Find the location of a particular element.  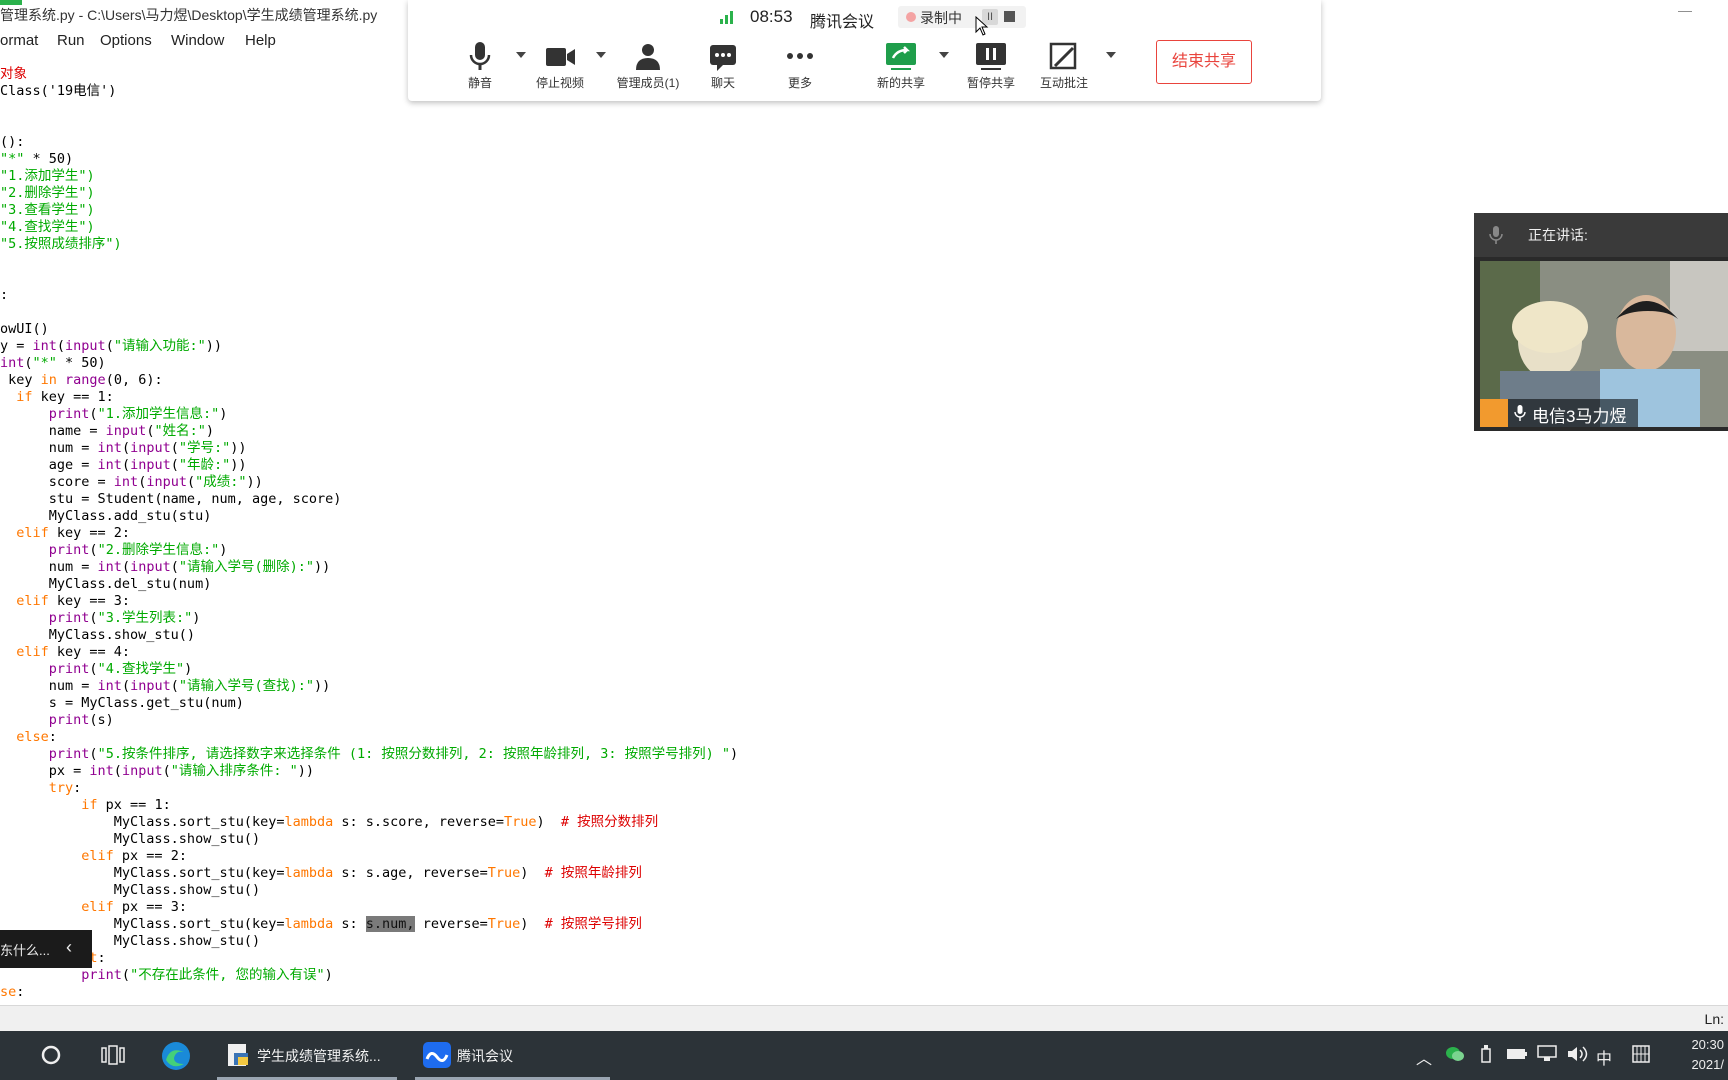

chat-button: 聊天 is located at coordinates (723, 68).